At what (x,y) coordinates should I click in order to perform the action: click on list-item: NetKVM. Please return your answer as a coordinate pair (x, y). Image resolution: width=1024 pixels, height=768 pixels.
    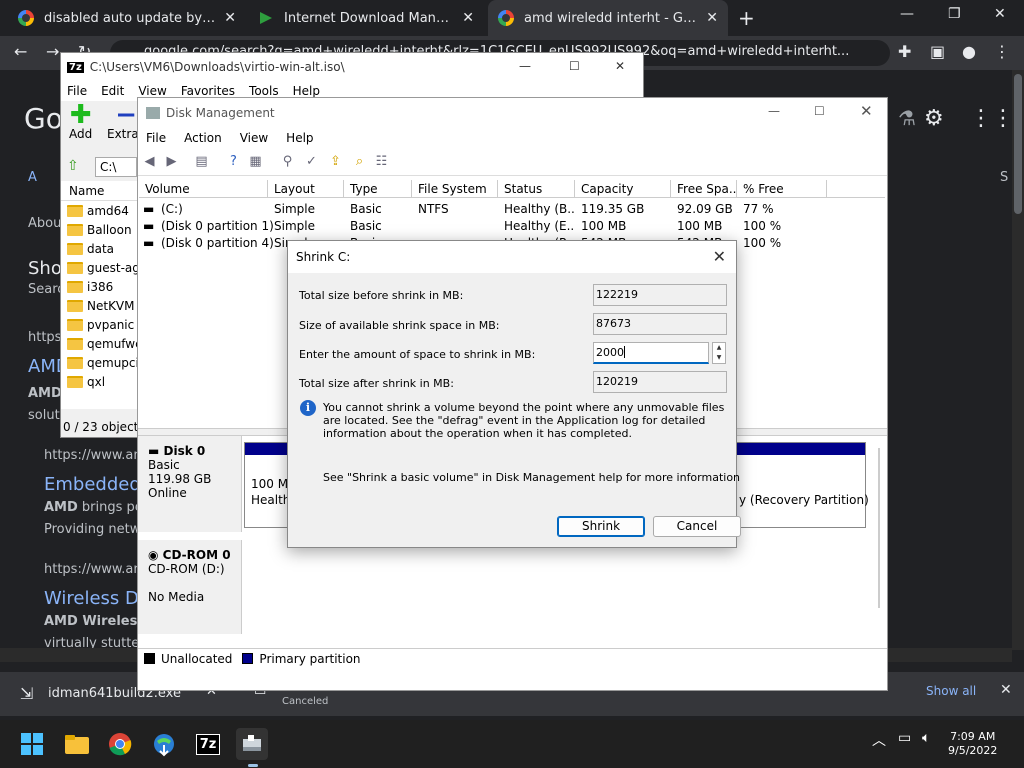
    Looking at the image, I should click on (99, 305).